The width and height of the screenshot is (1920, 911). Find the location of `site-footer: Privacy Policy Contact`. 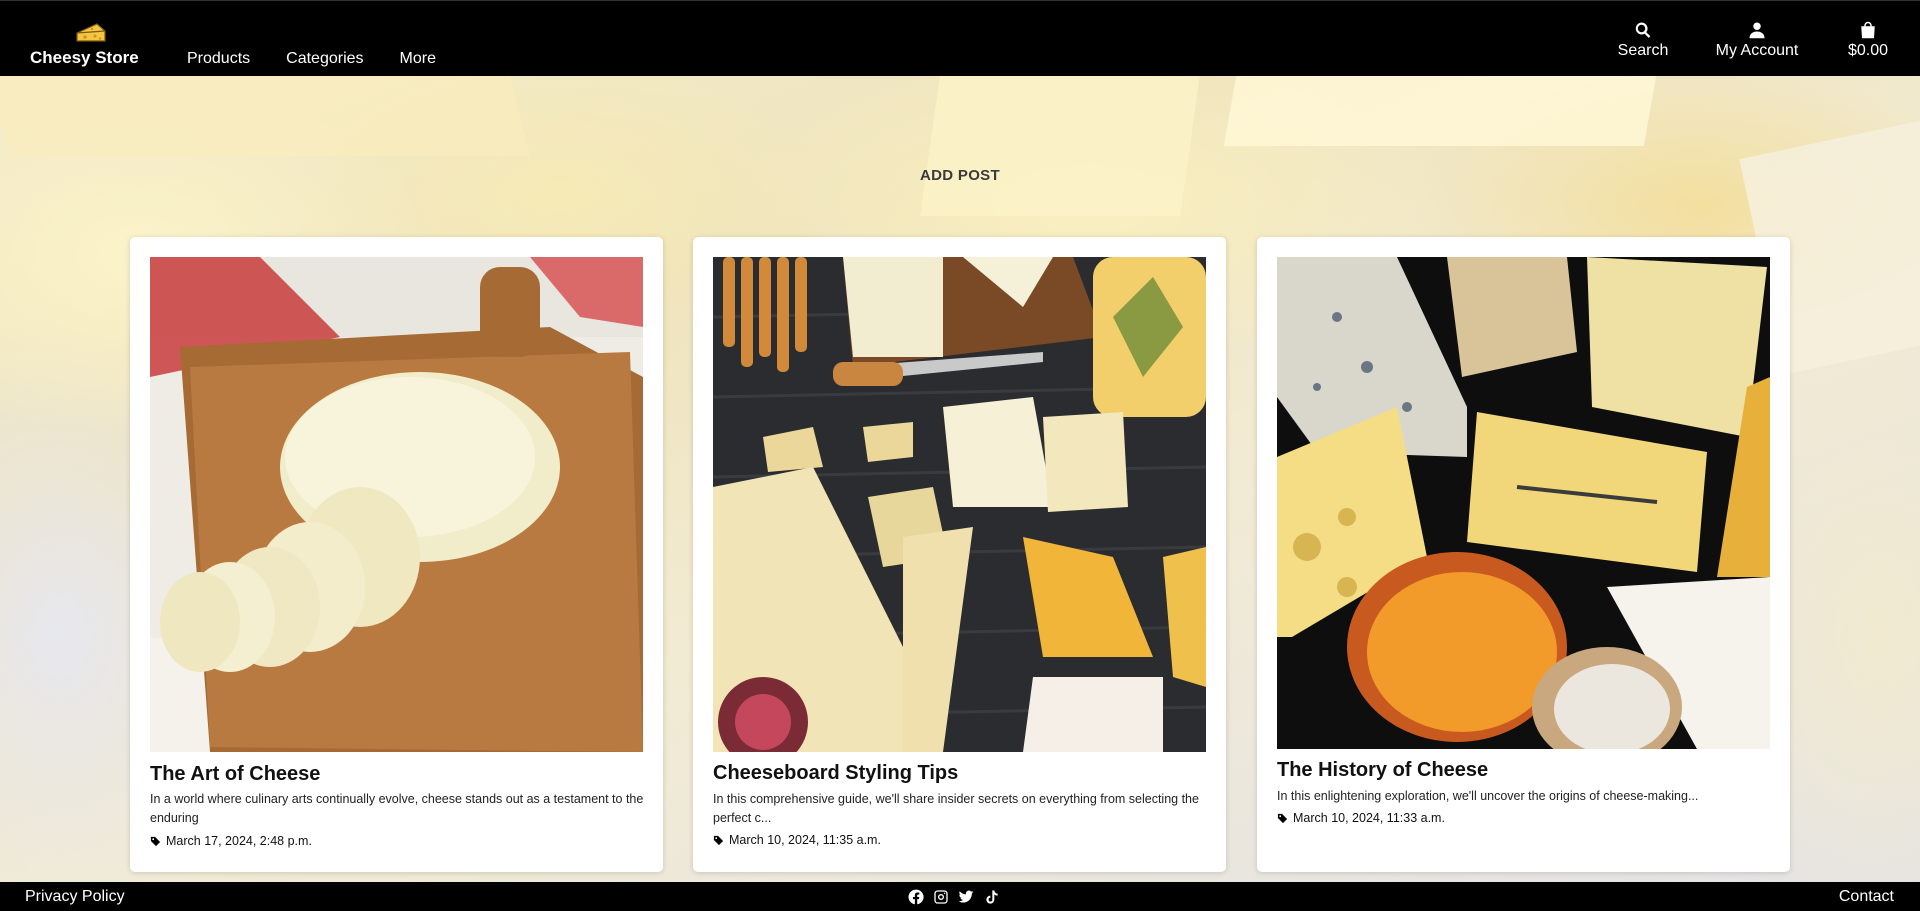

site-footer: Privacy Policy Contact is located at coordinates (960, 896).